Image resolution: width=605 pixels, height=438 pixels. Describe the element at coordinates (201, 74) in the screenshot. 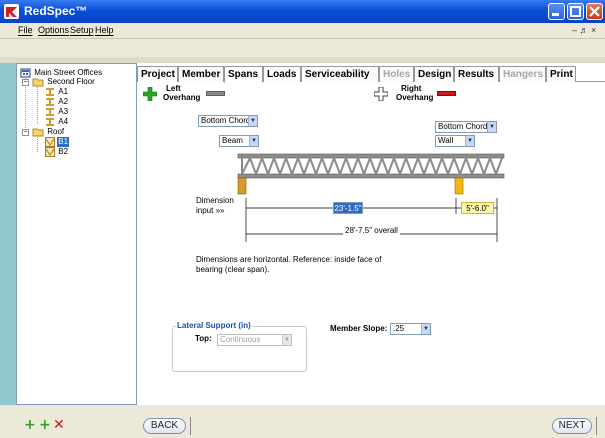

I see `tab-member: Member` at that location.